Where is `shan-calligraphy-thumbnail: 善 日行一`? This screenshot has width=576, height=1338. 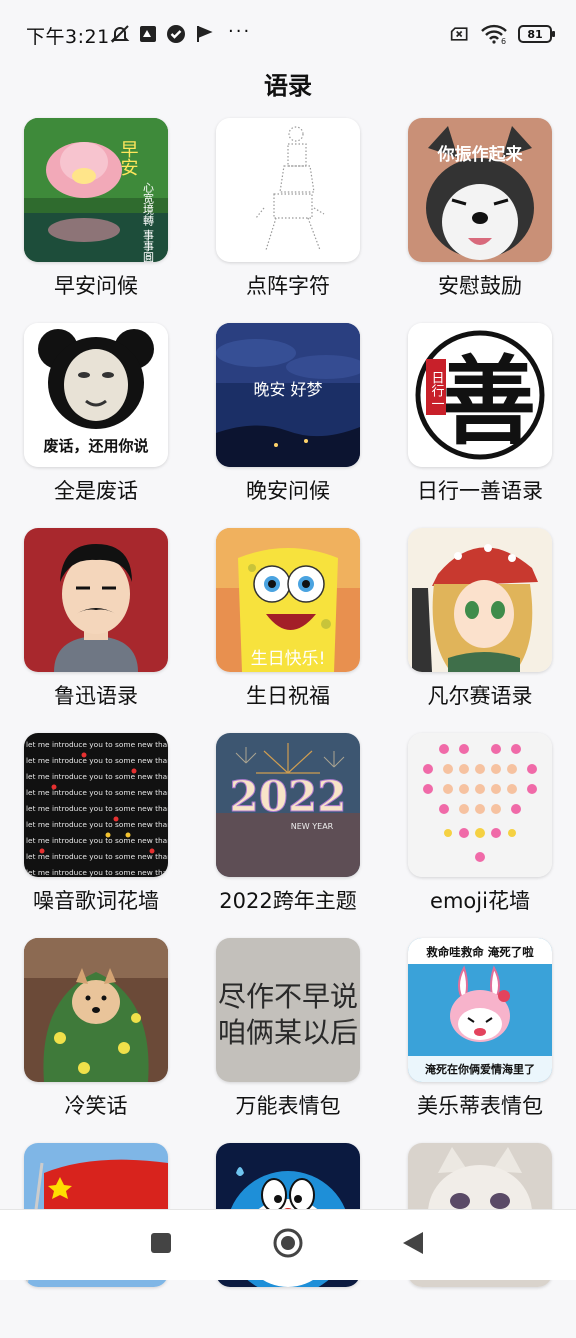 shan-calligraphy-thumbnail: 善 日行一 is located at coordinates (480, 395).